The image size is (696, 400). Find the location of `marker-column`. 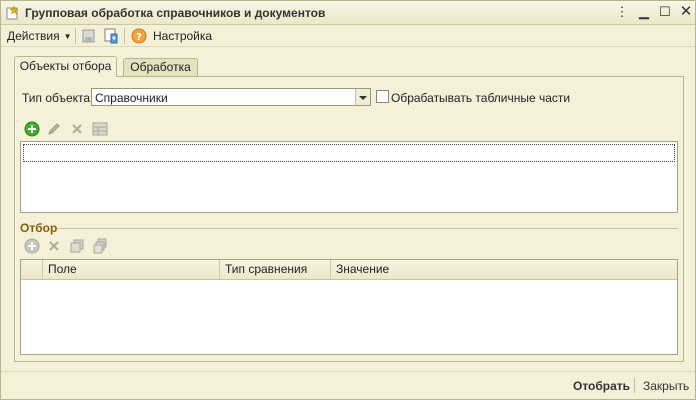

marker-column is located at coordinates (31, 270).